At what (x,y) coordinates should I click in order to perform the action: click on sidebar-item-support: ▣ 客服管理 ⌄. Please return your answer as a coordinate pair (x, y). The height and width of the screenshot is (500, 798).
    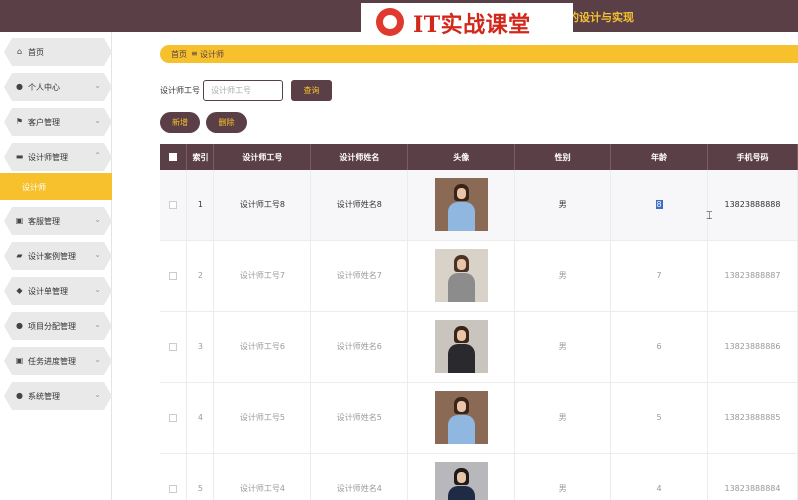
    Looking at the image, I should click on (58, 221).